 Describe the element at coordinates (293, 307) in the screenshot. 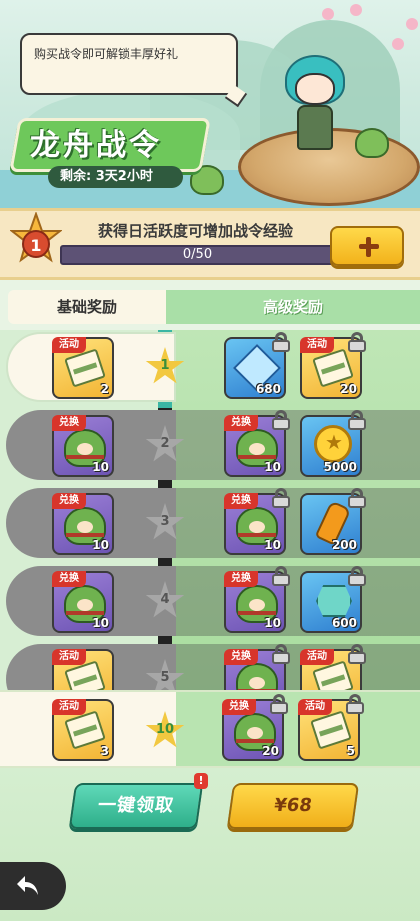

I see `tab-advanced-rewards: 高级奖励` at that location.